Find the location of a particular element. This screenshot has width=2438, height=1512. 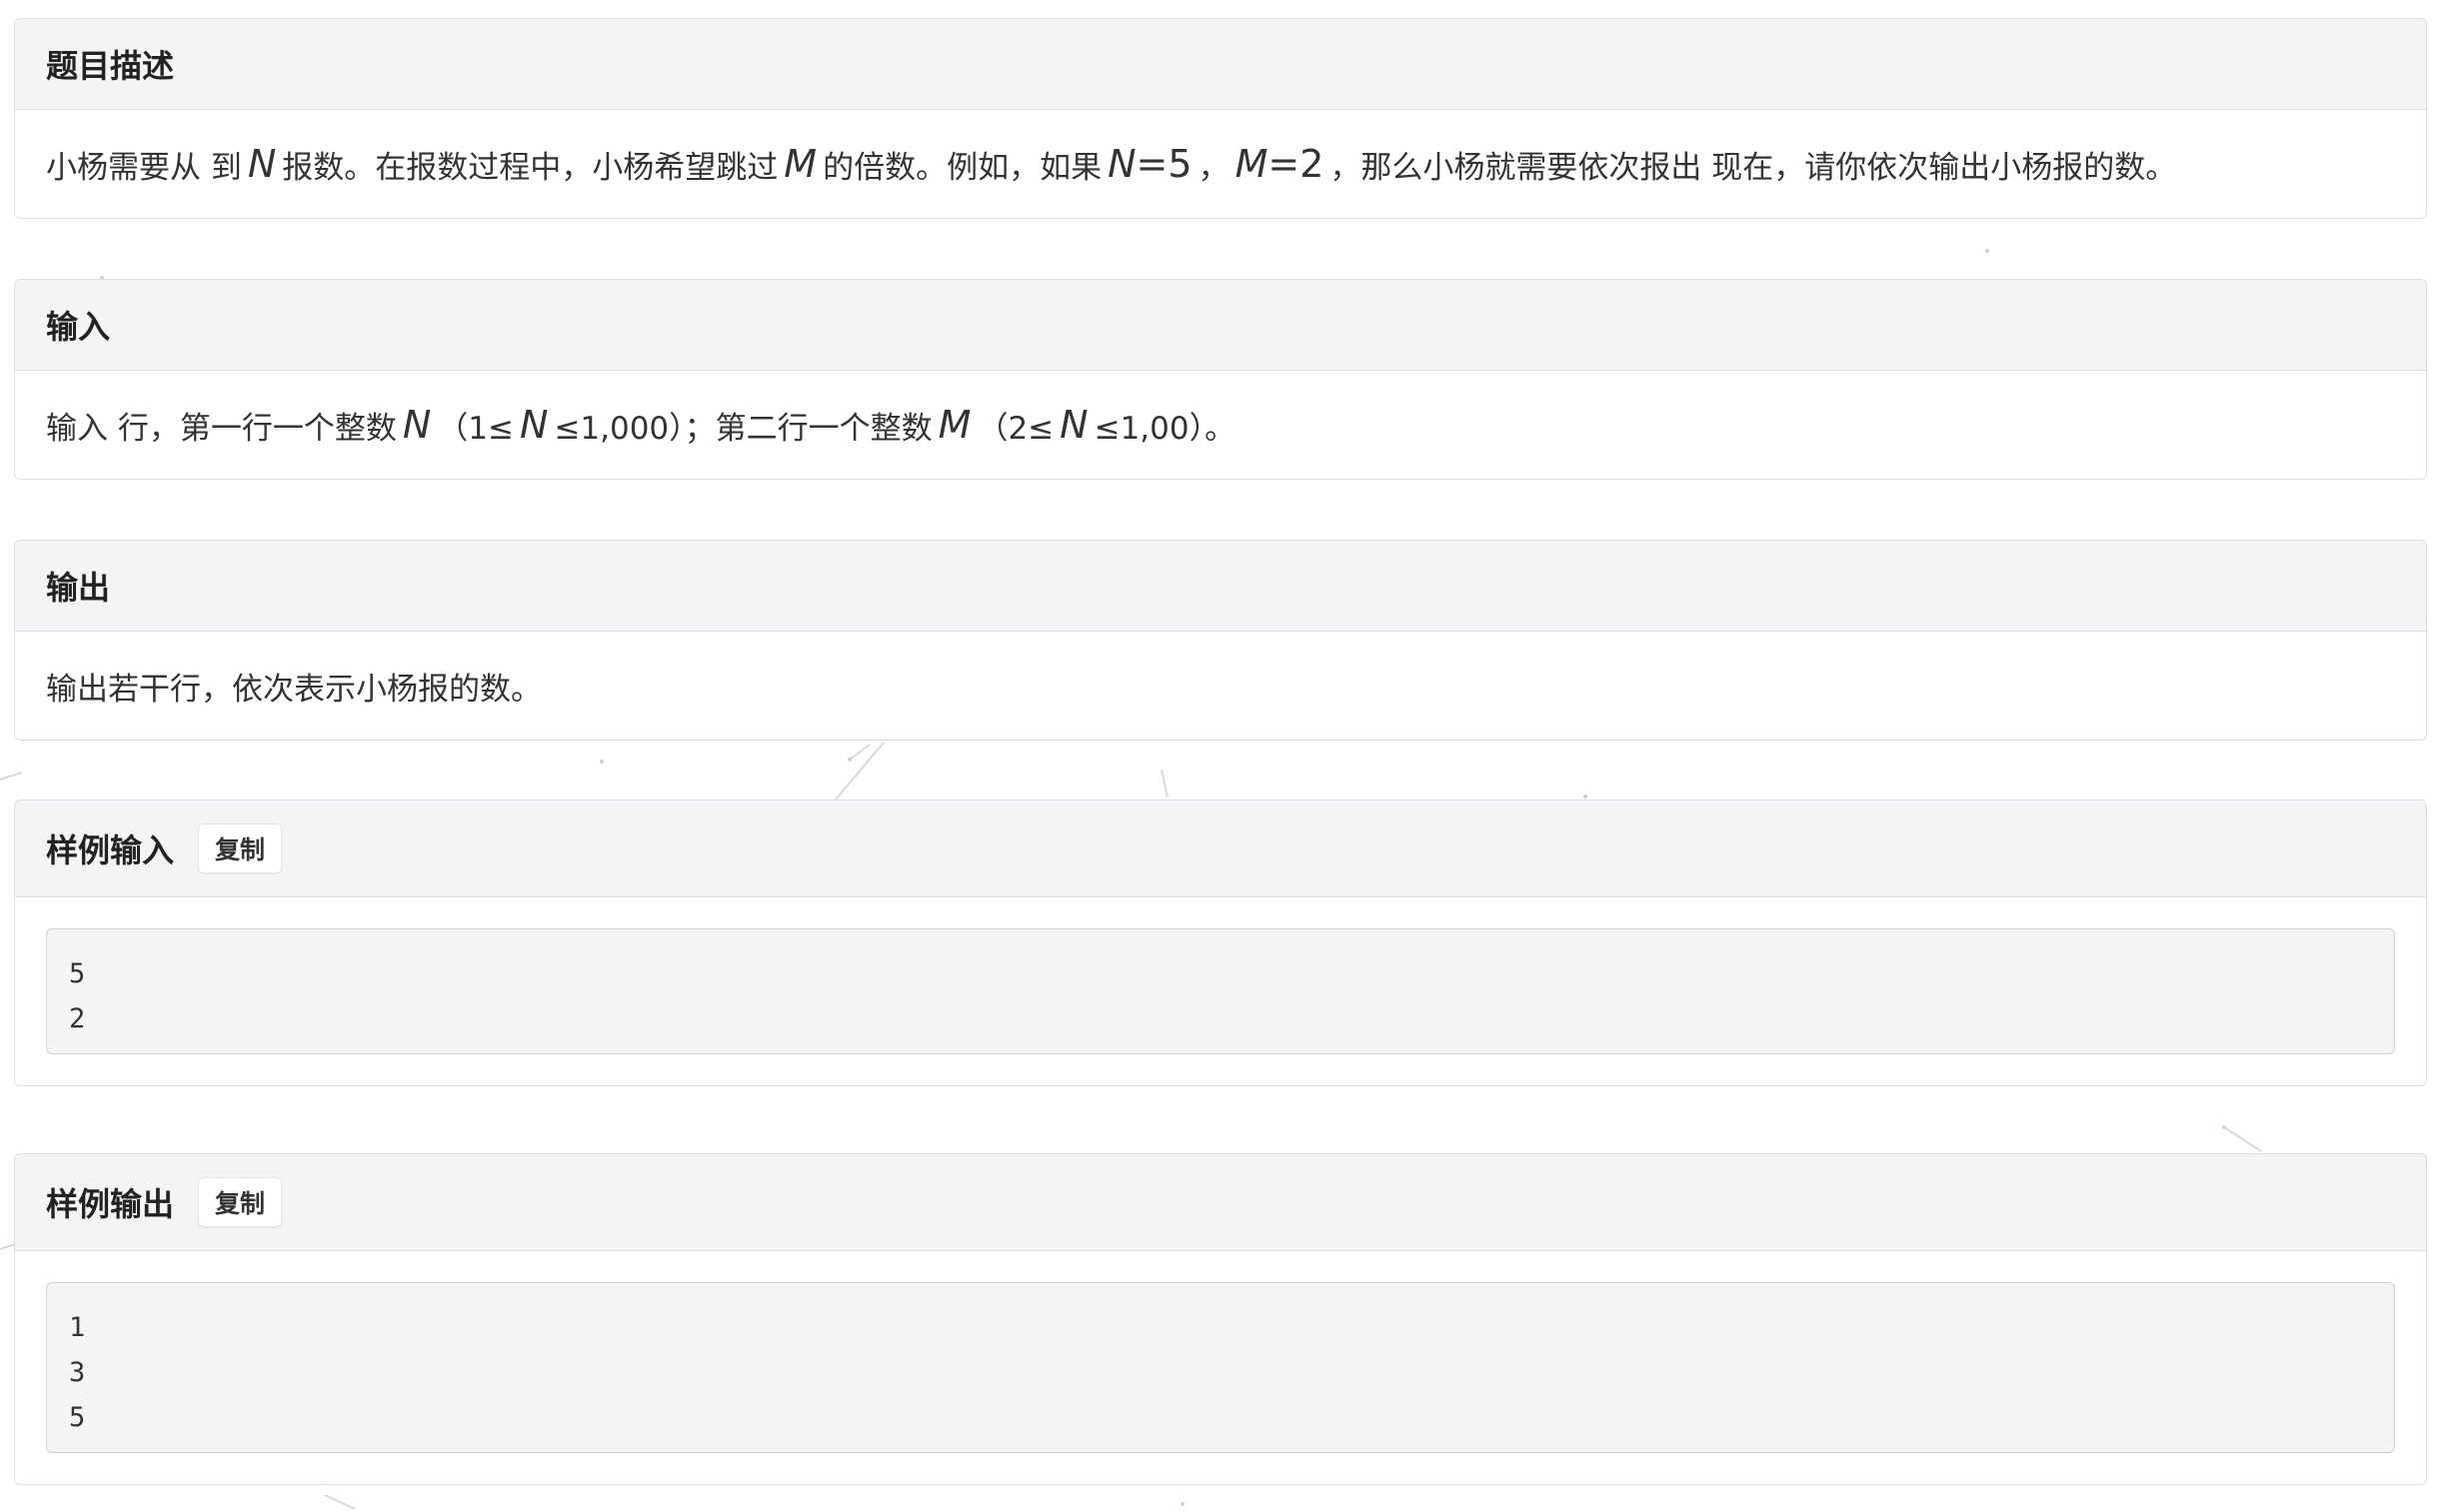

input-spec-title: 输入 is located at coordinates (78, 327).